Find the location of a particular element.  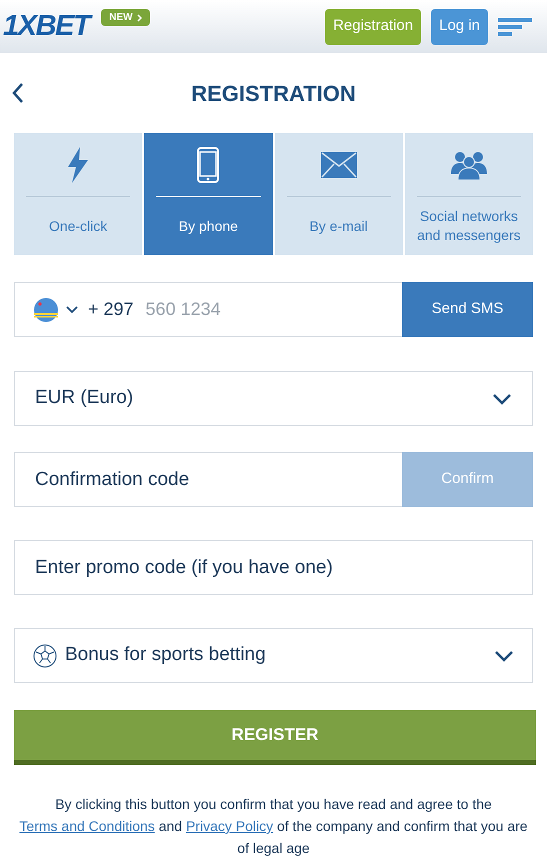

soccer-ball-icon is located at coordinates (45, 656).